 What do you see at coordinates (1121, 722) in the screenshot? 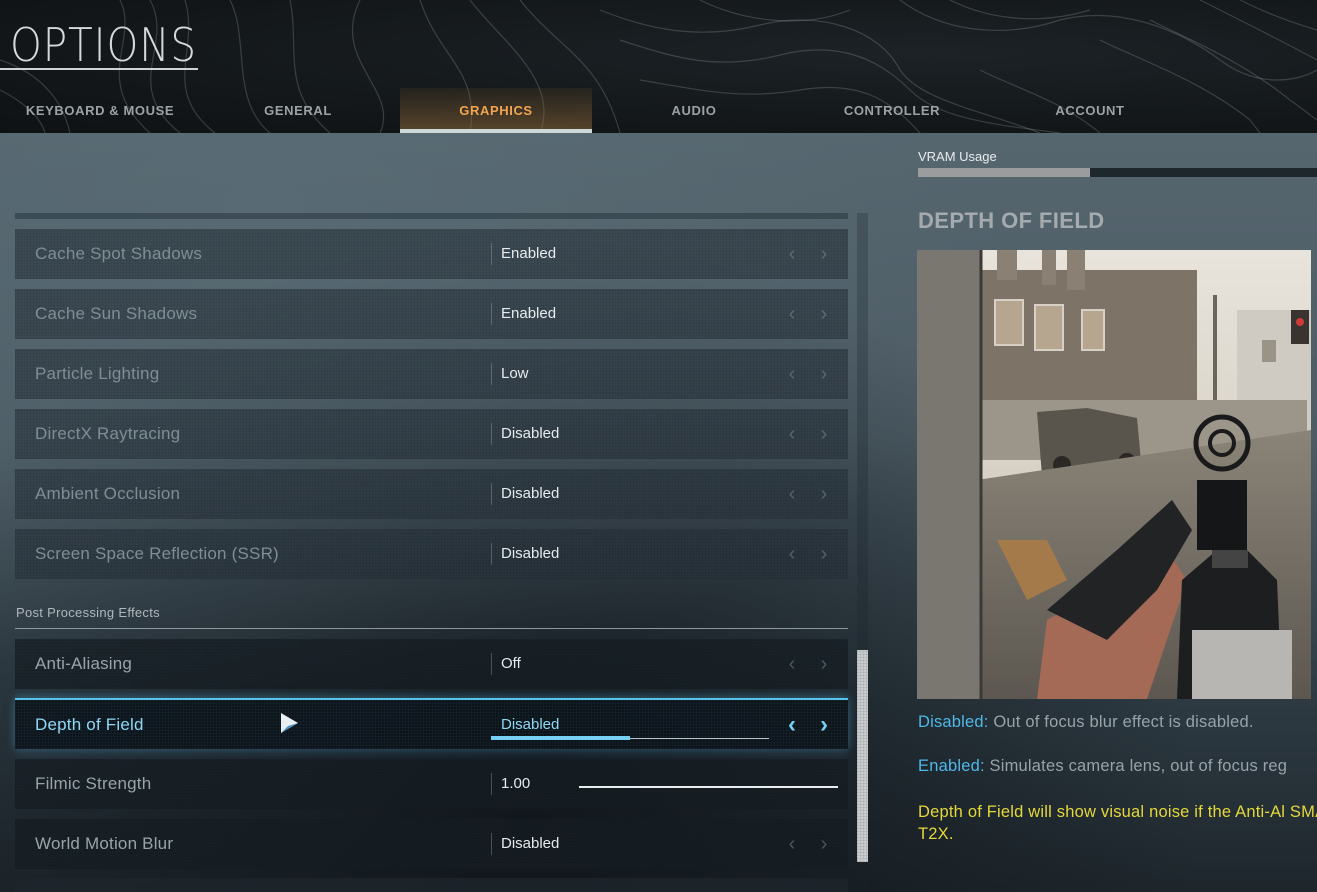
I see `description-text: Out of focus blur effect is disabled.` at bounding box center [1121, 722].